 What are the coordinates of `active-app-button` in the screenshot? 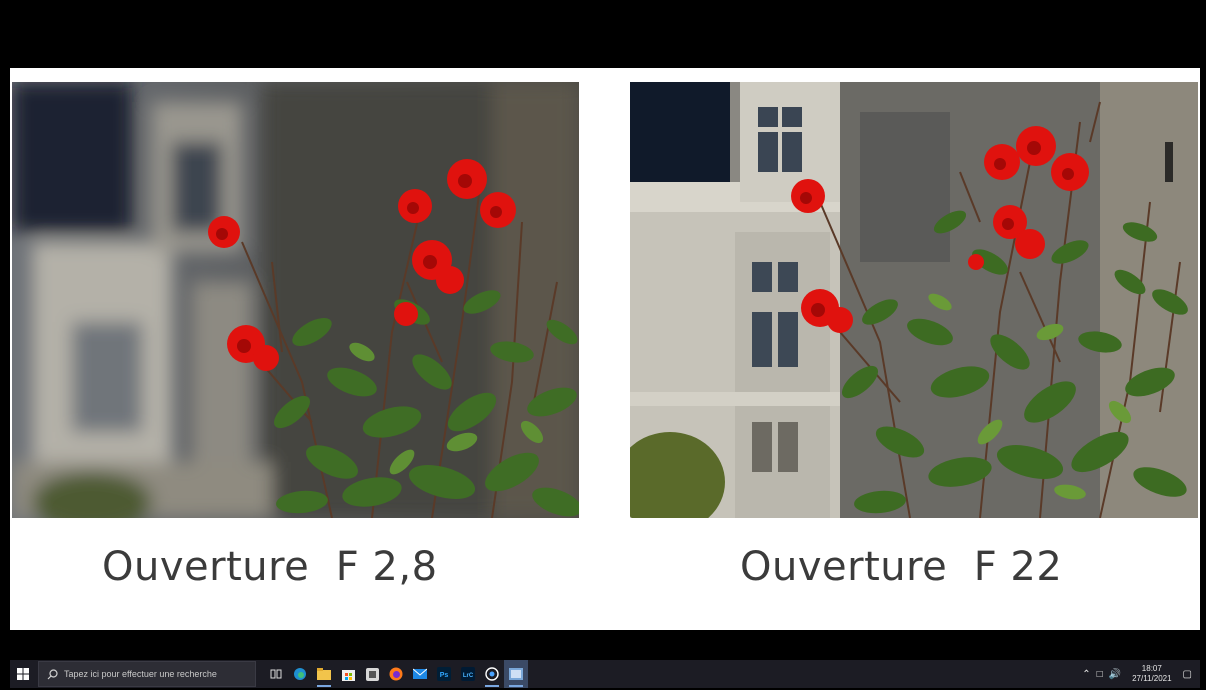 It's located at (516, 674).